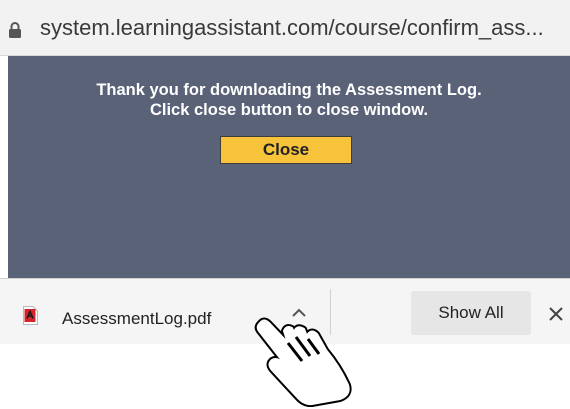 This screenshot has height=409, width=570. I want to click on message-line-2: Click close button to close window., so click(289, 110).